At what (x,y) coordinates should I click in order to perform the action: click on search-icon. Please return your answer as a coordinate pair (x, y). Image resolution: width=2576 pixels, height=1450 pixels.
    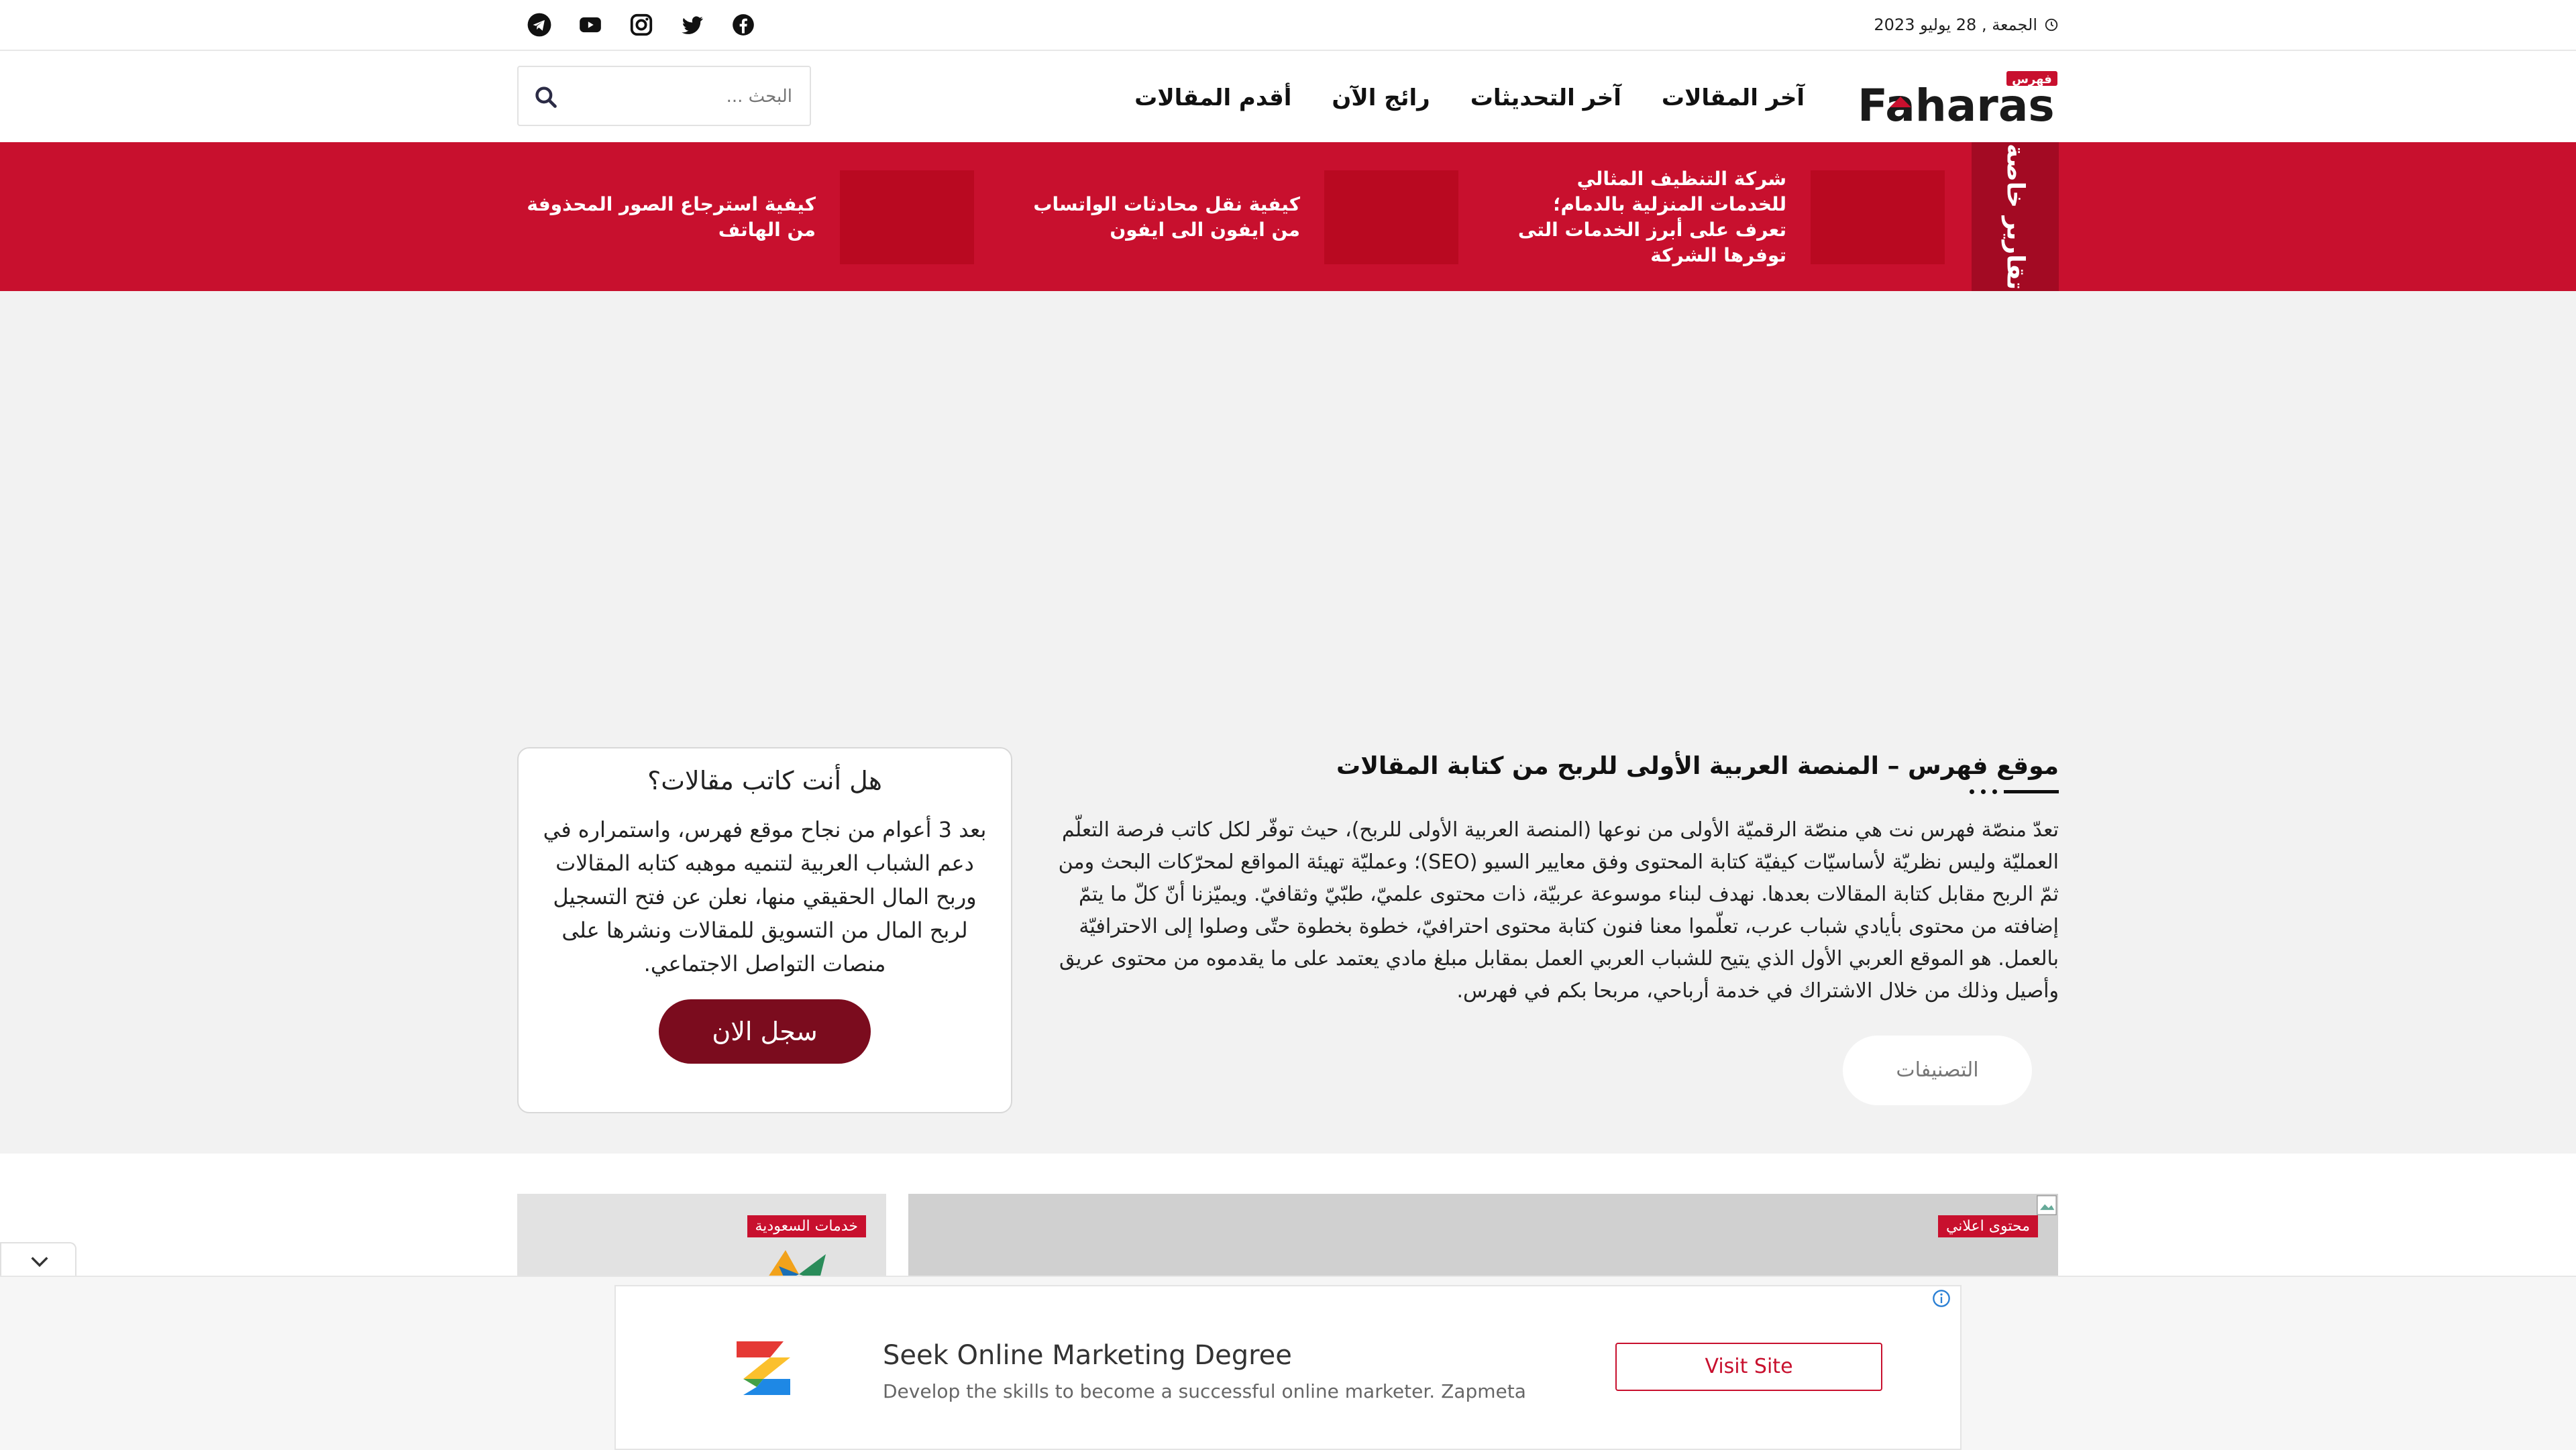
    Looking at the image, I should click on (546, 97).